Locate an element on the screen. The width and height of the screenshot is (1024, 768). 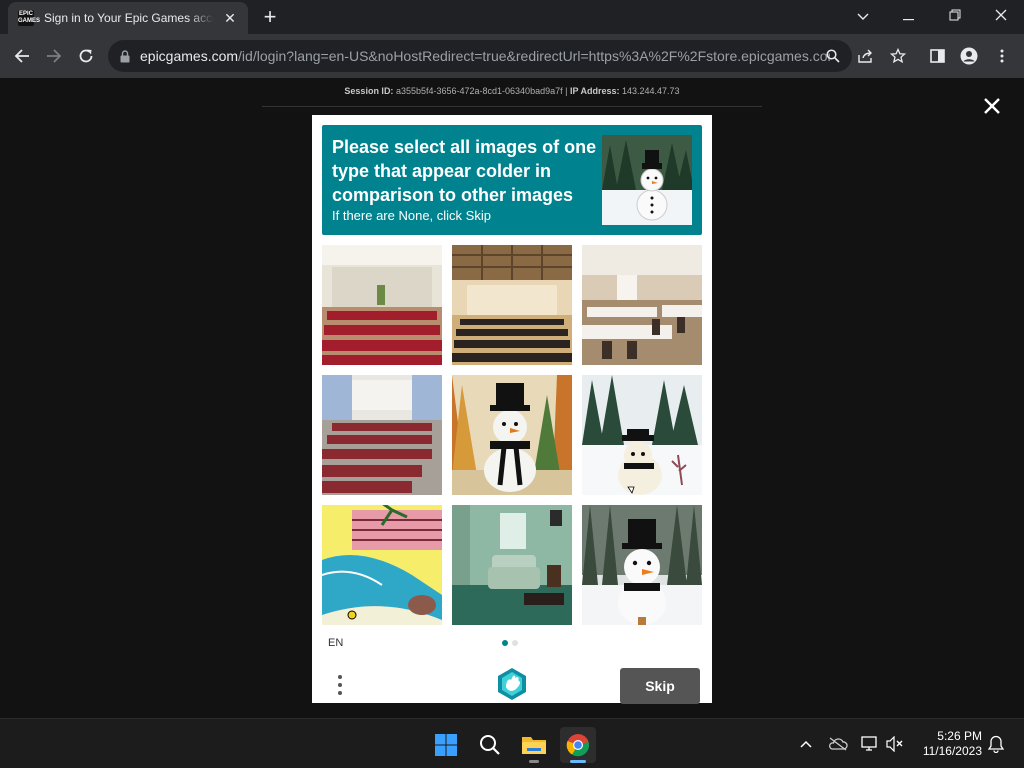
network-icon is located at coordinates (870, 744).